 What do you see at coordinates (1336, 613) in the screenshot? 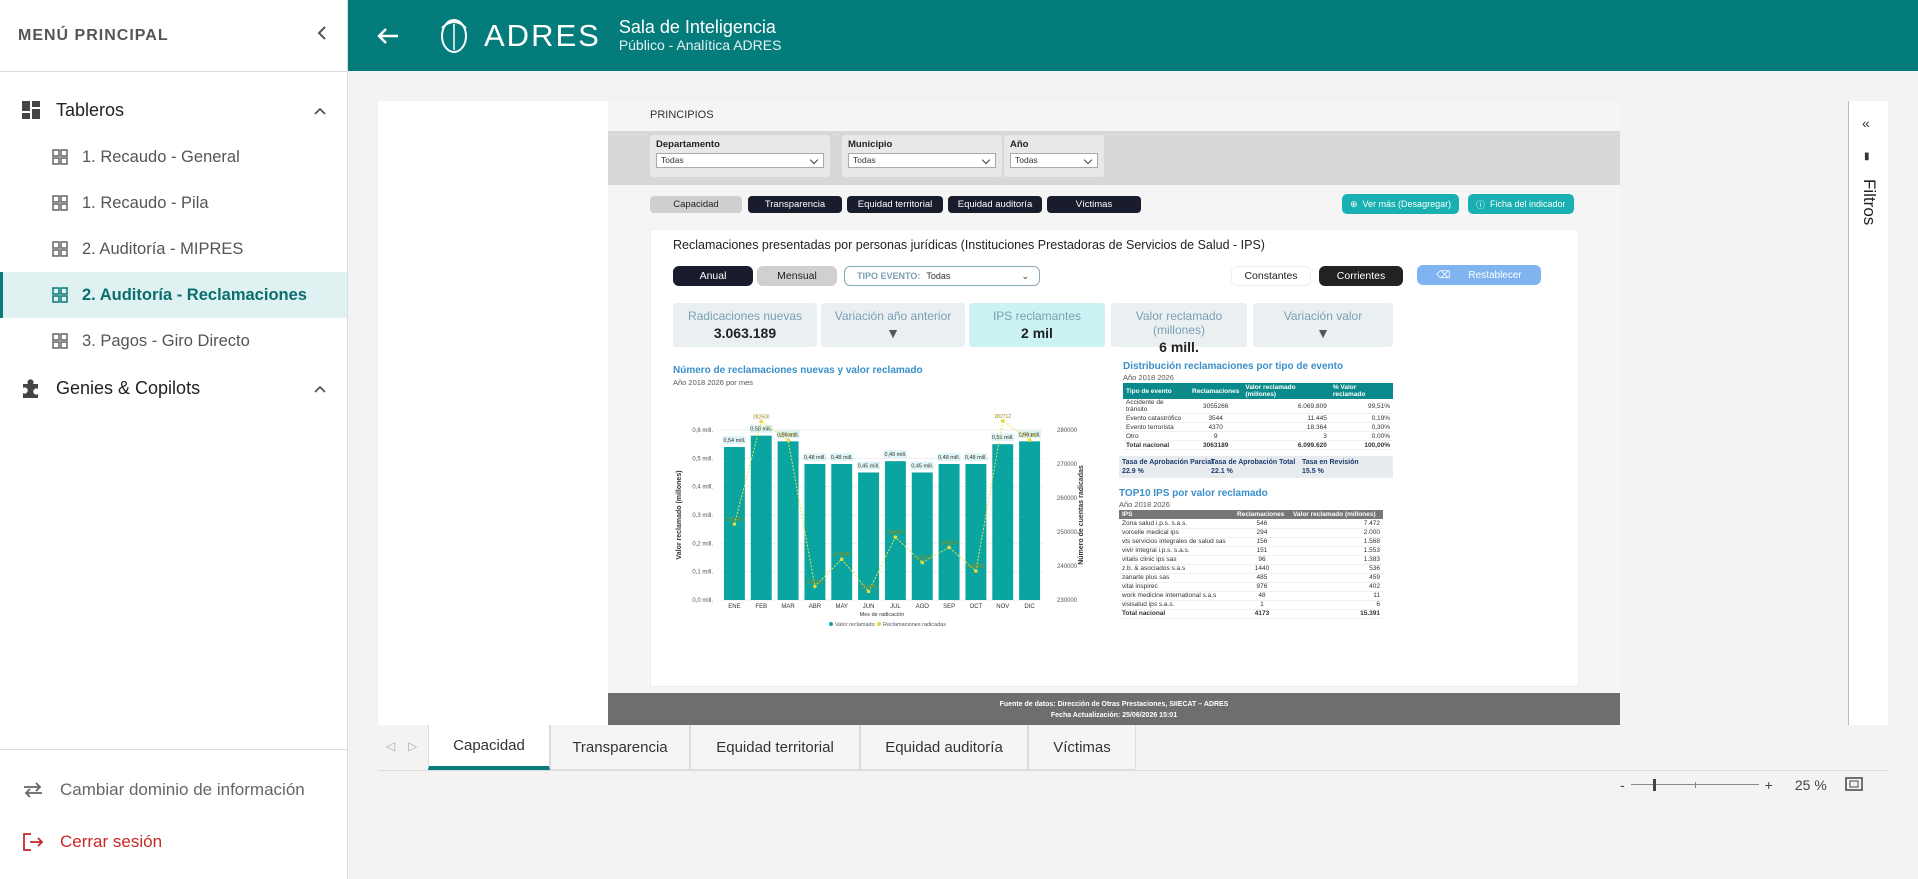
I see `table-cell: 15.391` at bounding box center [1336, 613].